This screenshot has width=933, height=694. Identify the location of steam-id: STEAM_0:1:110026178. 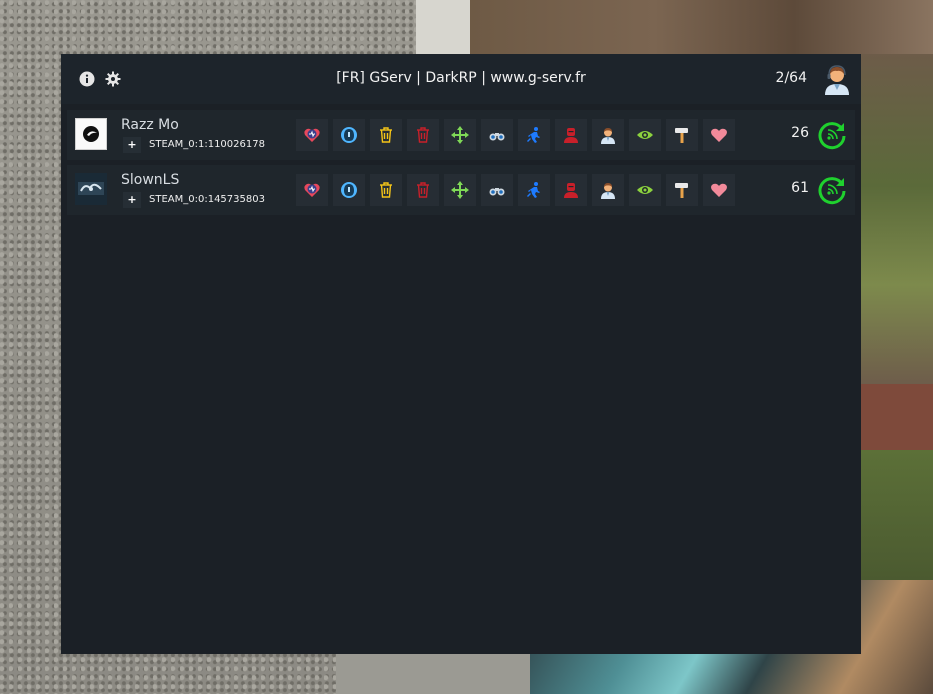
(207, 144).